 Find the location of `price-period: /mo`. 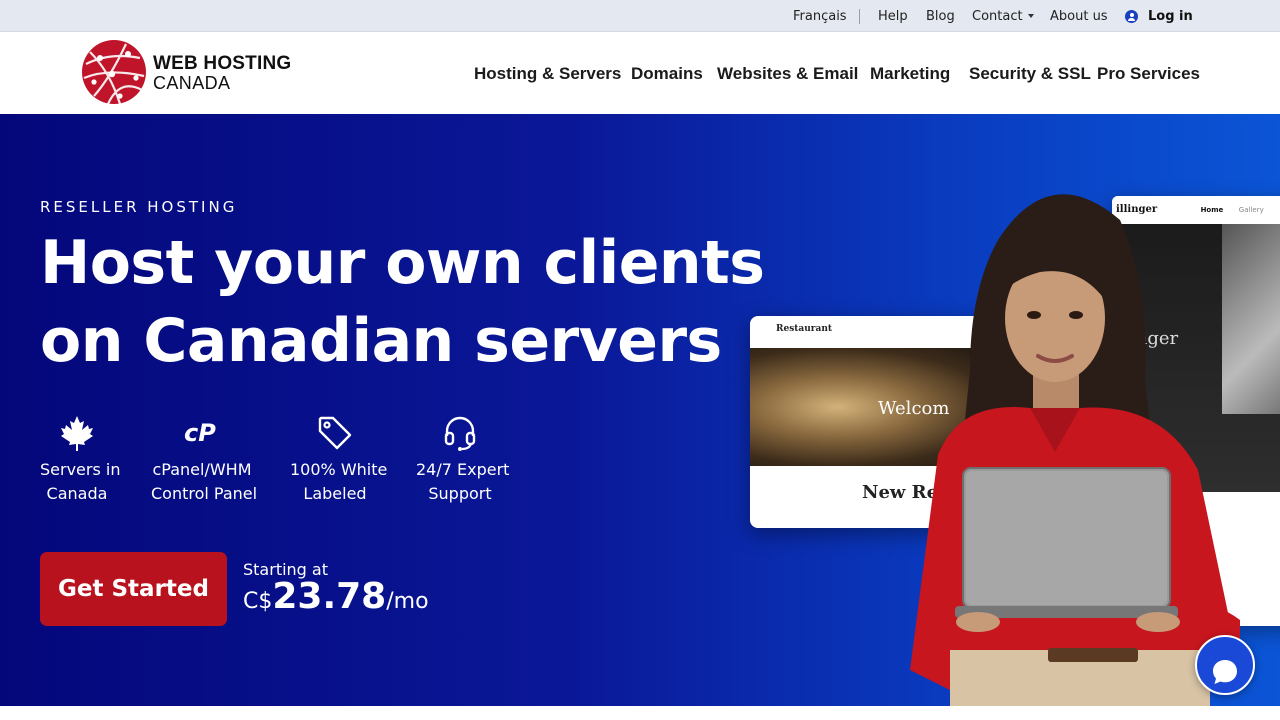

price-period: /mo is located at coordinates (407, 601).